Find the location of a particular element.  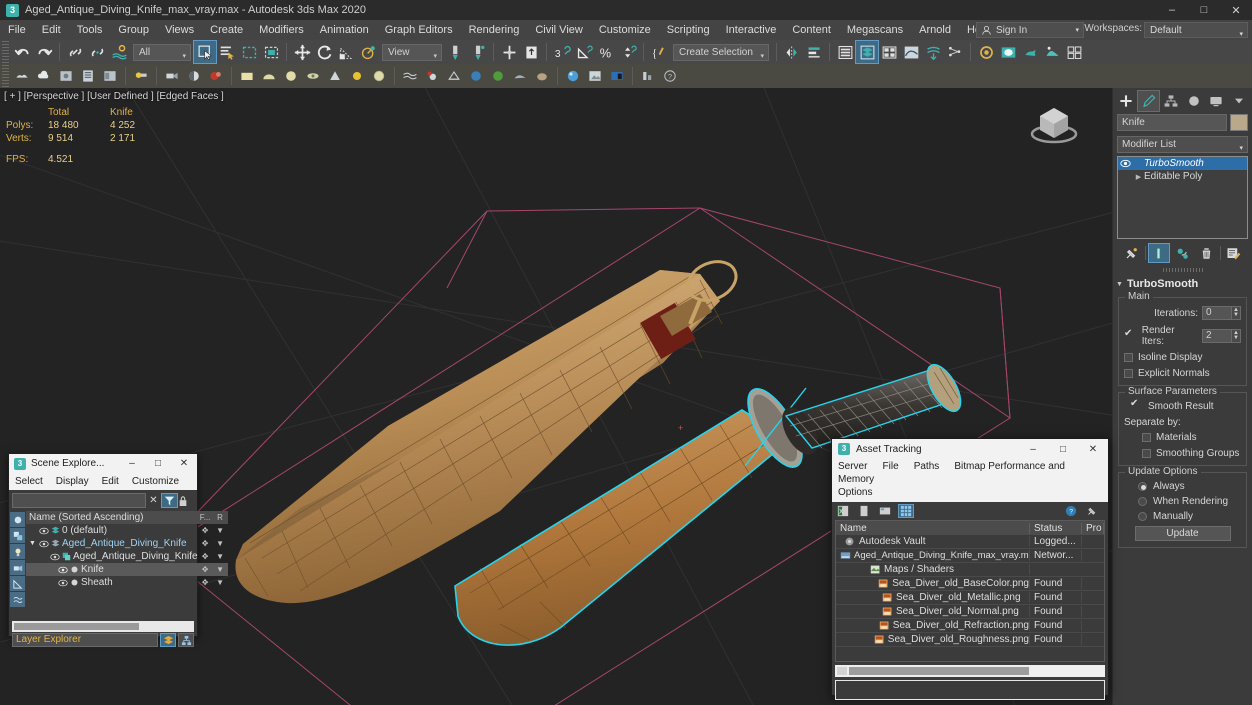

menu-graph-editors: Graph Editors is located at coordinates (419, 30).